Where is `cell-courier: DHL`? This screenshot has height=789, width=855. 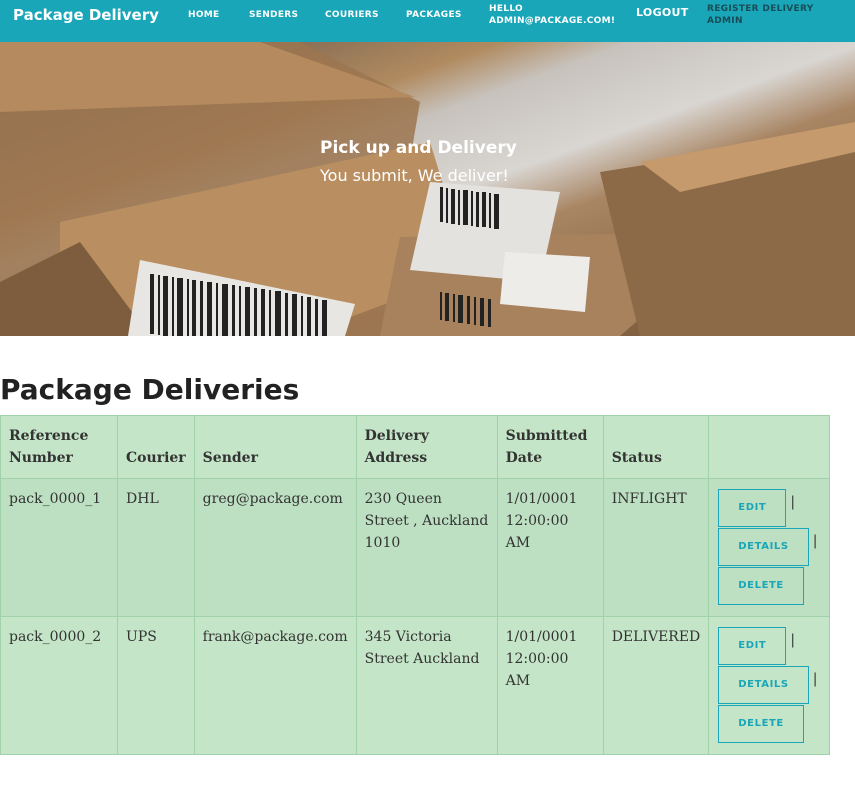
cell-courier: DHL is located at coordinates (156, 547).